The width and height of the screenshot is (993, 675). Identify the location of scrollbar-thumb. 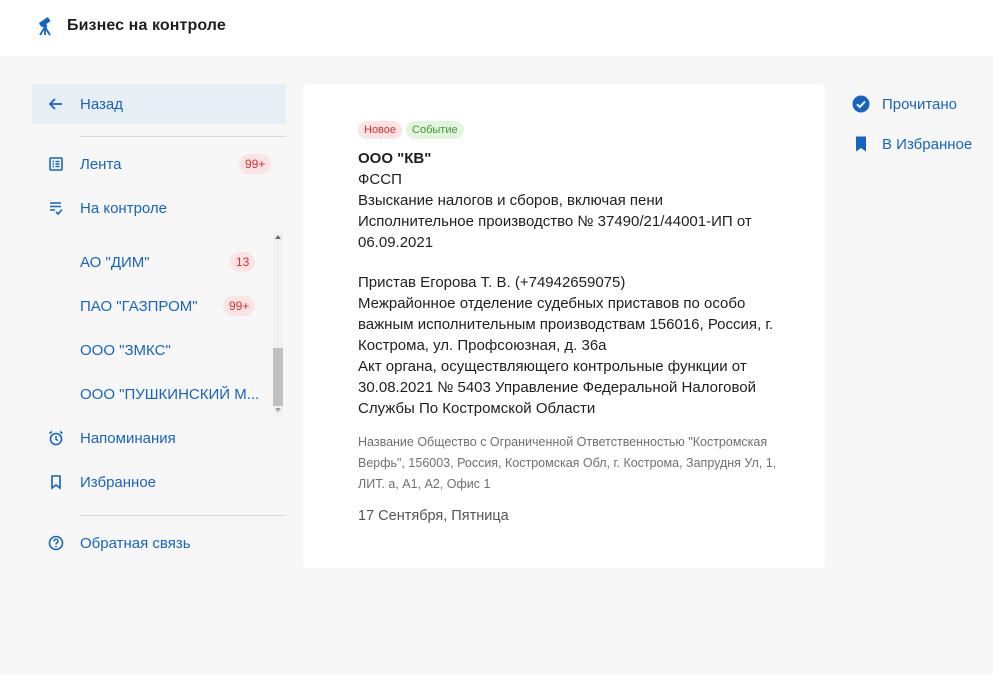
(278, 377).